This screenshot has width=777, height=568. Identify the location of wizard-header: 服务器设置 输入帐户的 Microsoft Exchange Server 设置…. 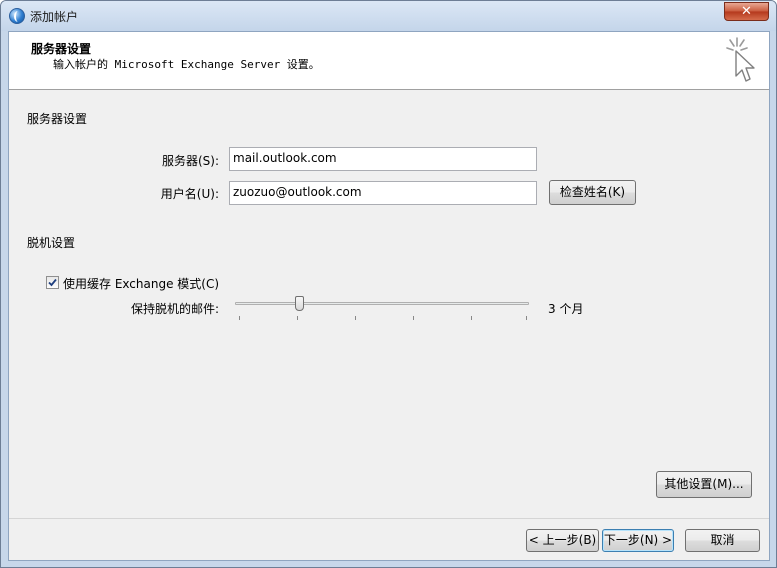
(389, 61).